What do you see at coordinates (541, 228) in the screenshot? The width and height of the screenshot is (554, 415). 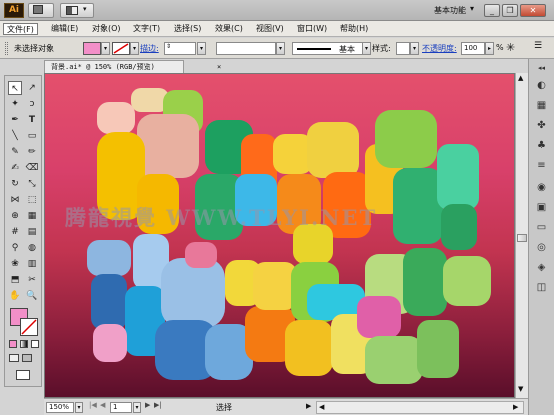 I see `gradient-panel-icon: ▭` at bounding box center [541, 228].